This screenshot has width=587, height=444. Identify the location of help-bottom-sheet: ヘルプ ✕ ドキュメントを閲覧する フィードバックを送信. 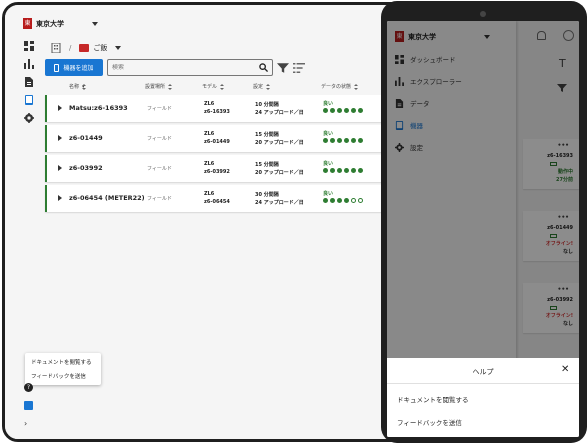
(483, 397).